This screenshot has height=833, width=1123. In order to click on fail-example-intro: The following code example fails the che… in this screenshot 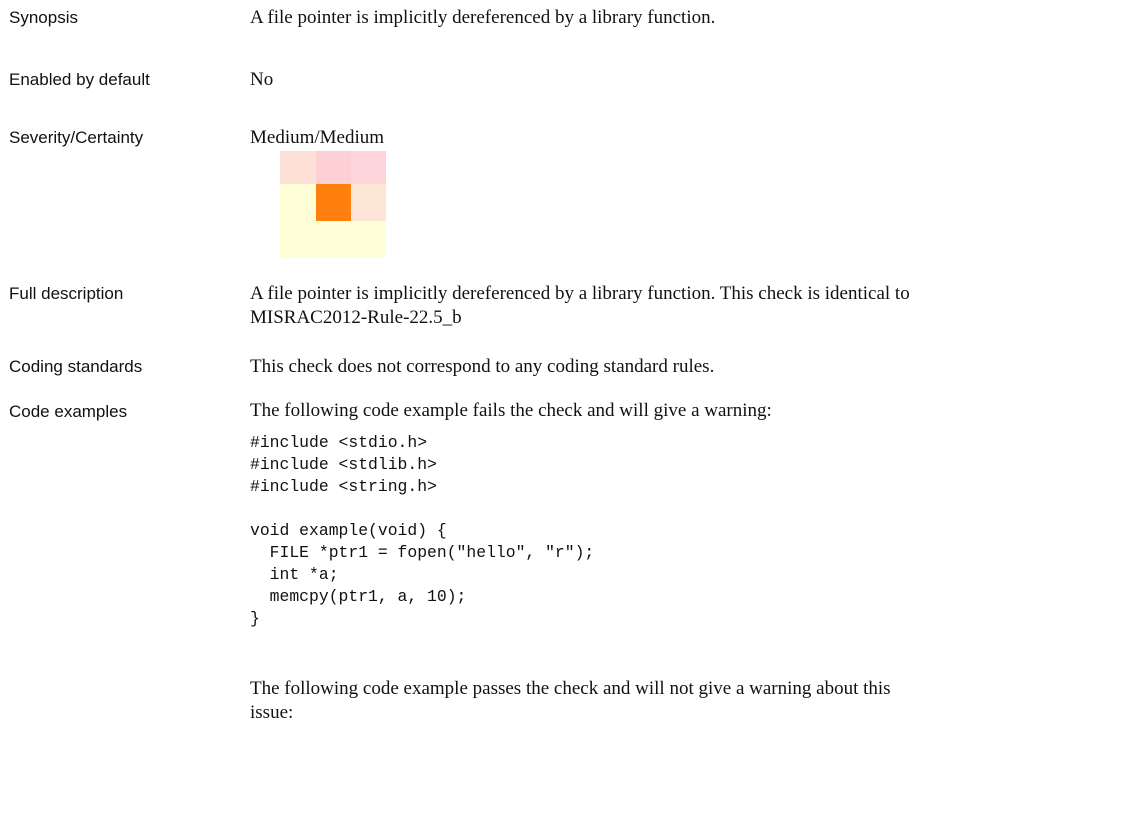, I will do `click(511, 410)`.